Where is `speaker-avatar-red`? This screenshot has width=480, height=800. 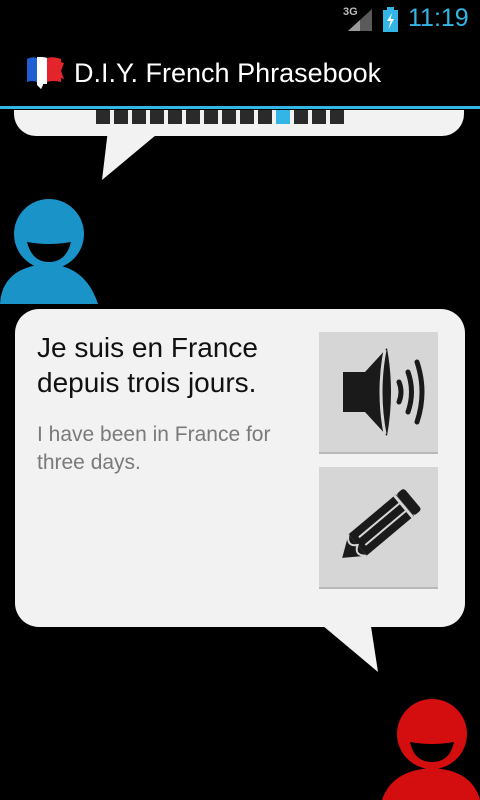 speaker-avatar-red is located at coordinates (431, 749).